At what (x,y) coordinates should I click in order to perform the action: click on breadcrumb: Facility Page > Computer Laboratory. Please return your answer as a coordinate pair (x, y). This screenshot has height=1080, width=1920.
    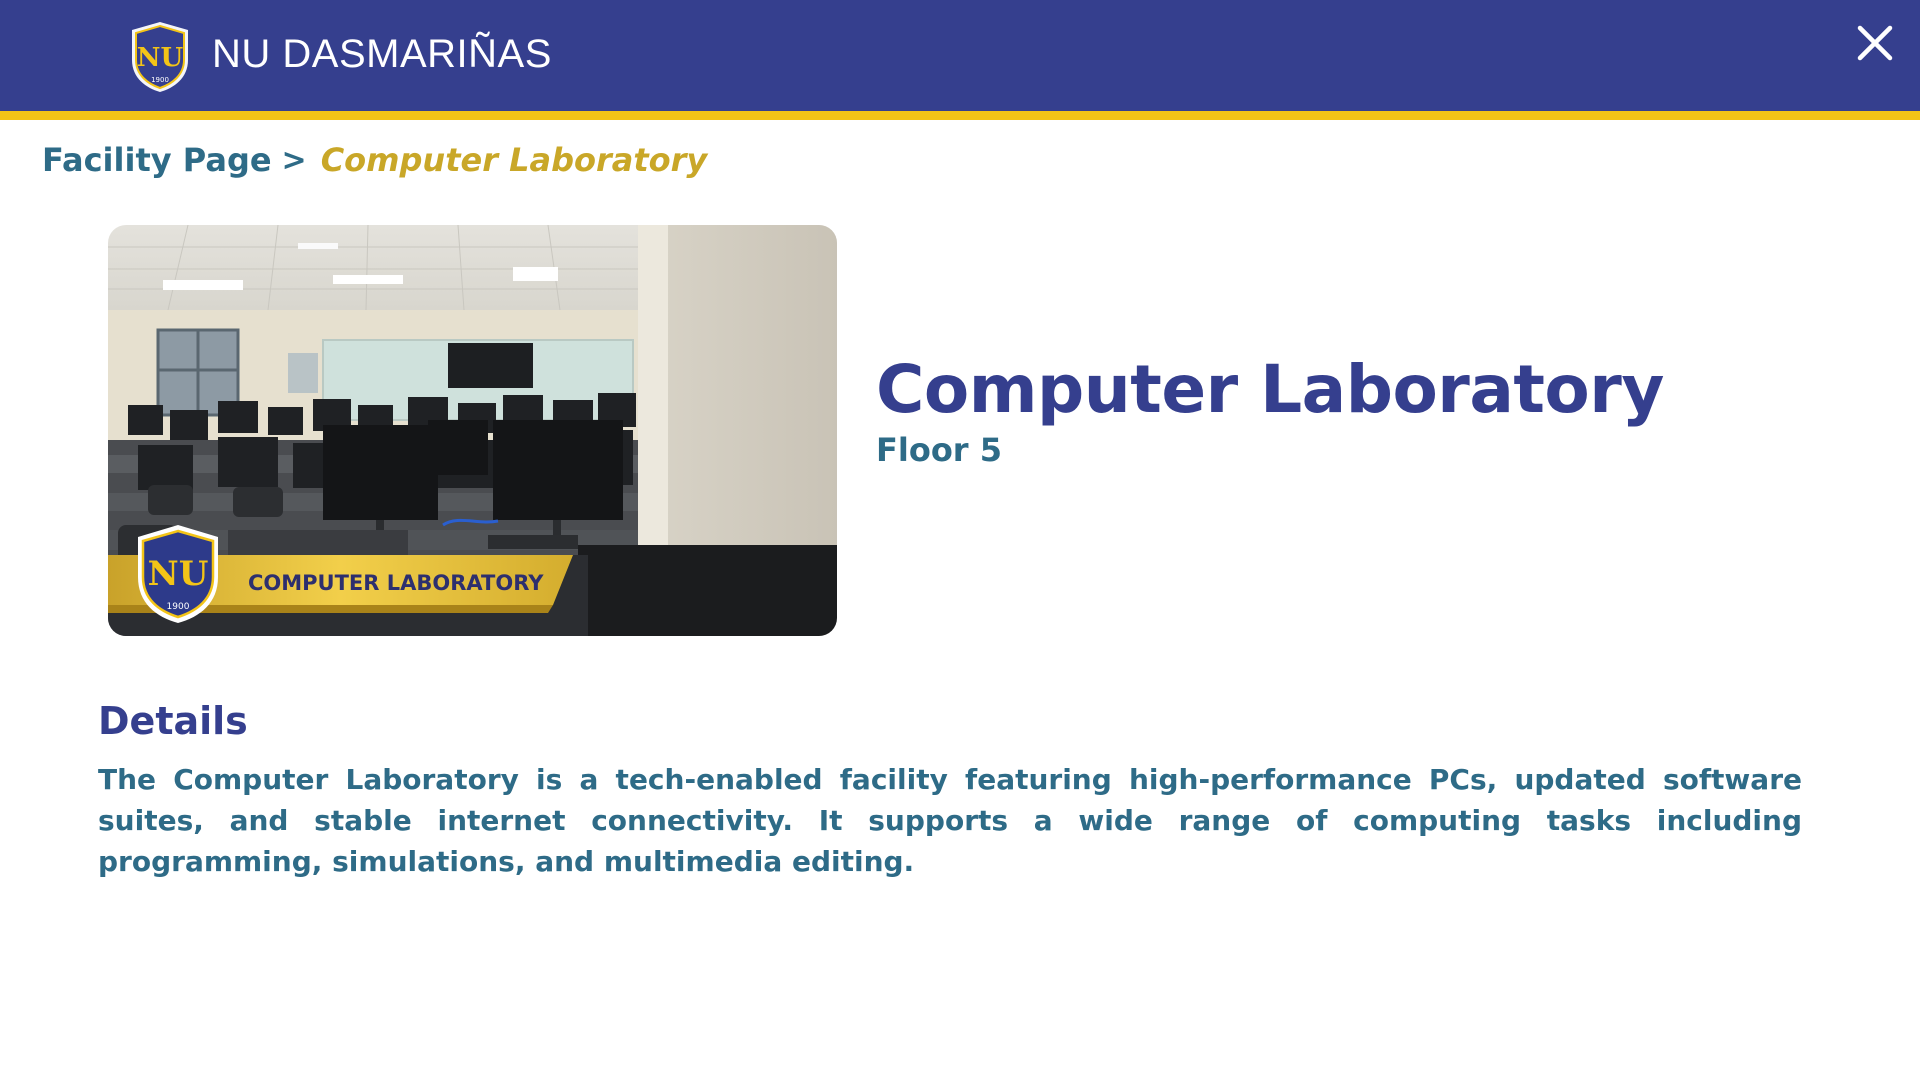
    Looking at the image, I should click on (374, 160).